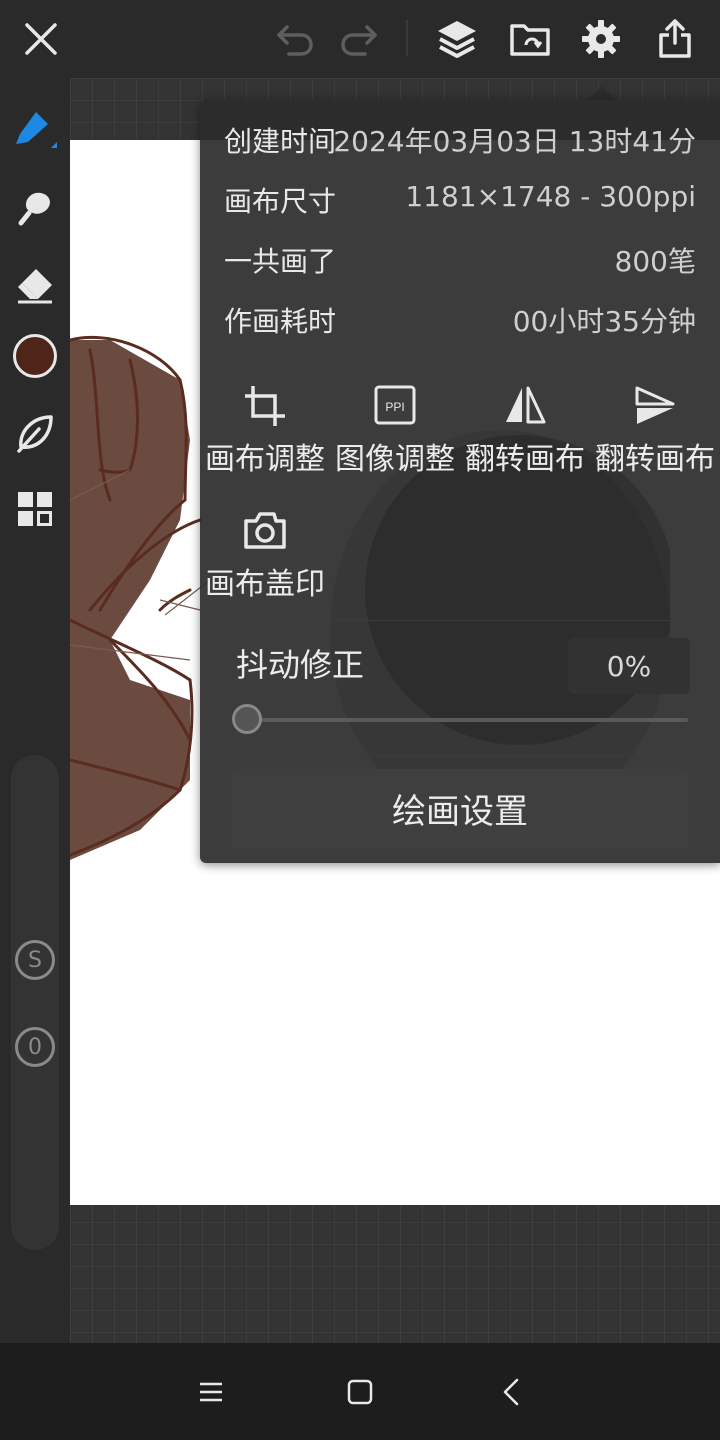 The height and width of the screenshot is (1440, 720). I want to click on info-row-created: 创建时间 2024年03月03日 13时41分, so click(460, 140).